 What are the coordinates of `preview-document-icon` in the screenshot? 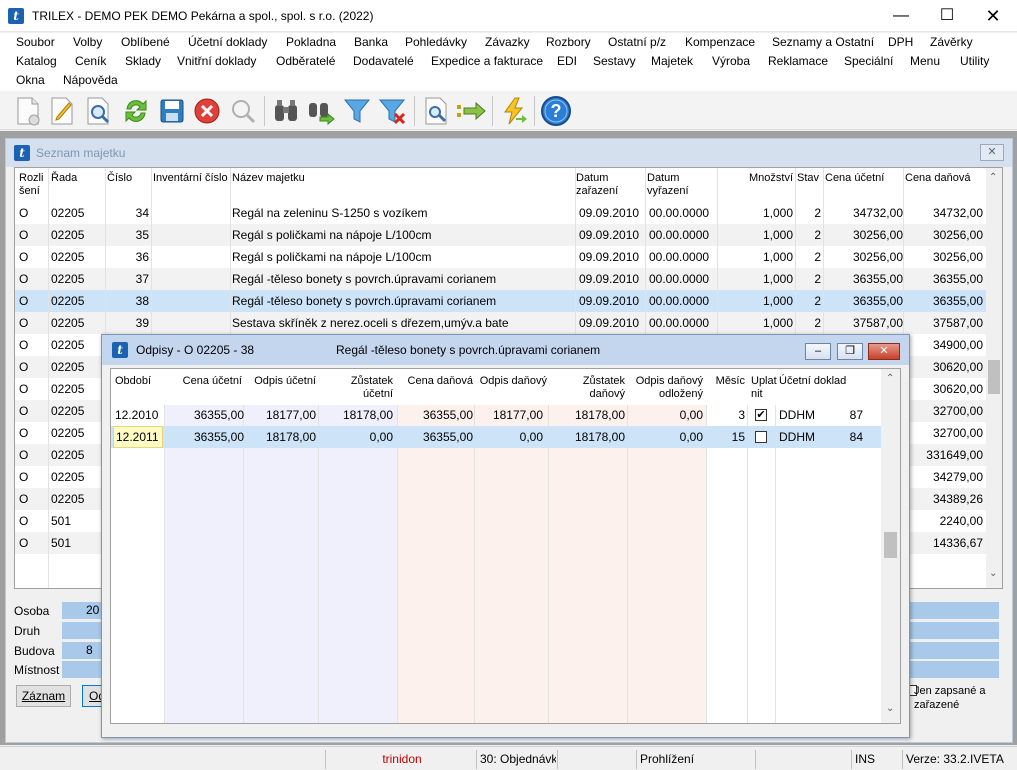 It's located at (98, 111).